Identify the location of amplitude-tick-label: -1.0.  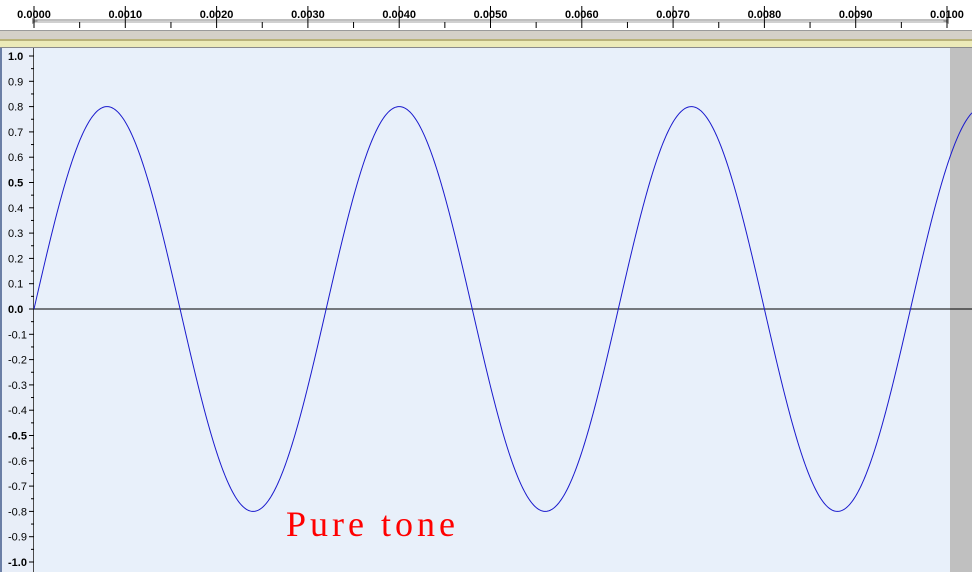
(17, 563).